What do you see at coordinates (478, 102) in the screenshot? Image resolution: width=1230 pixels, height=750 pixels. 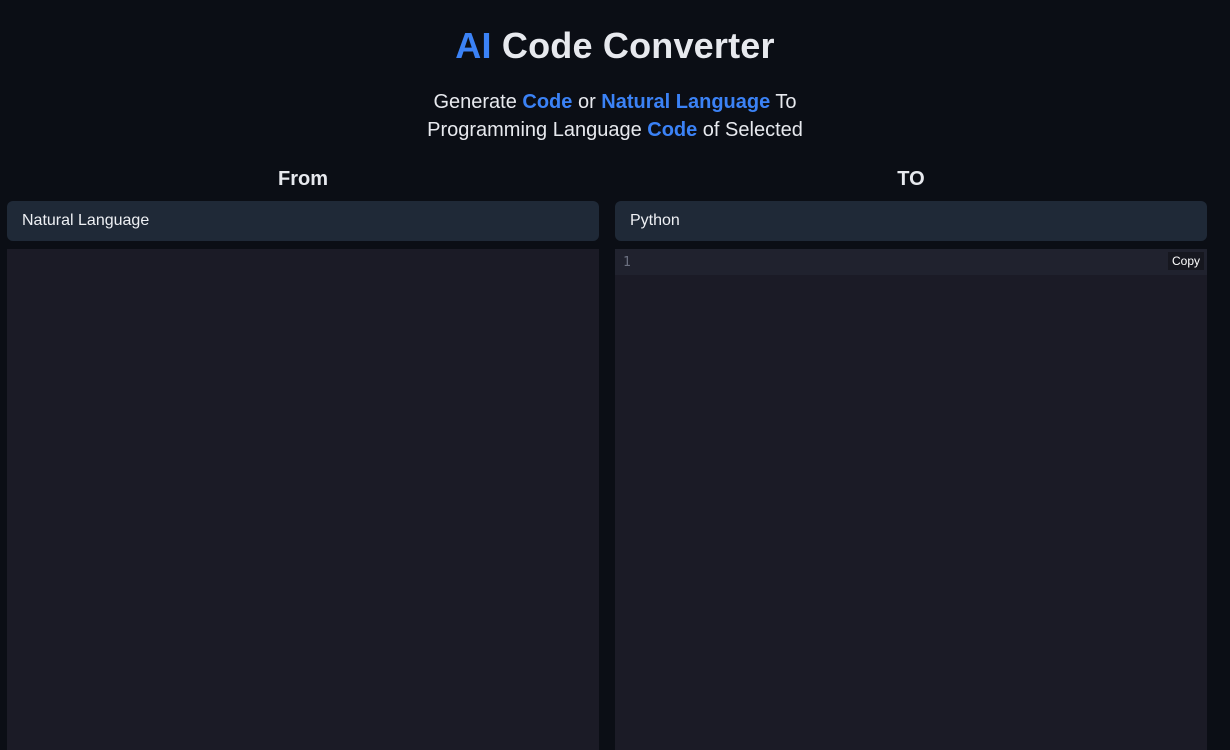 I see `subtitle-text: Generate` at bounding box center [478, 102].